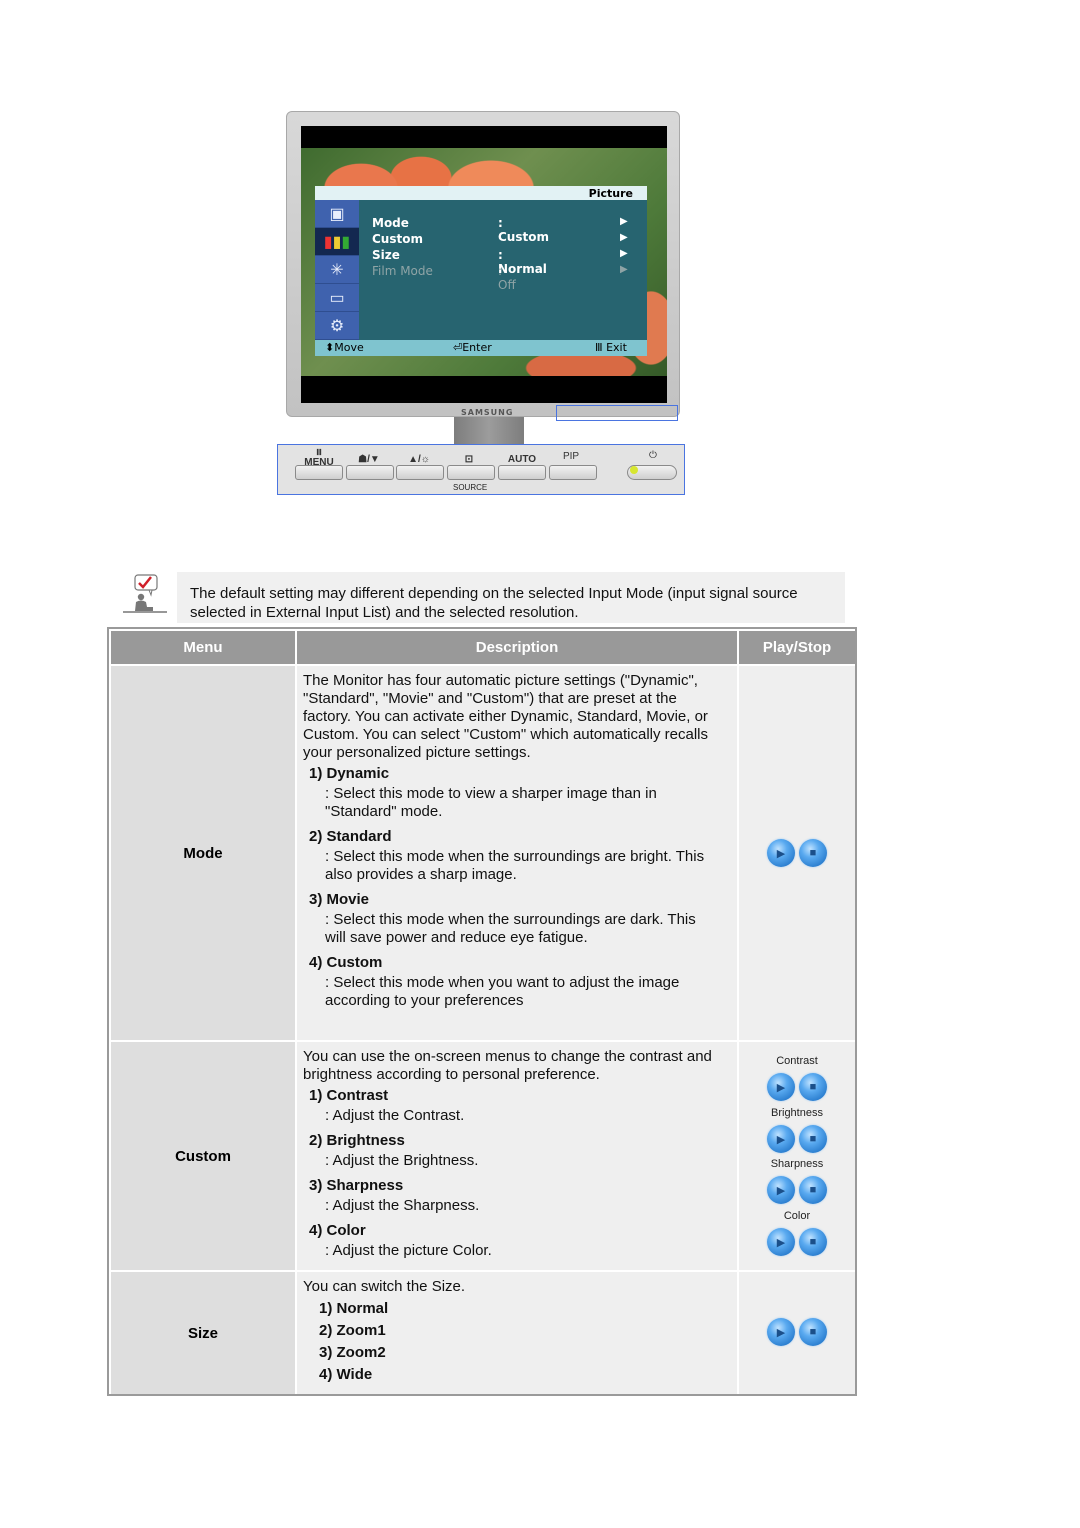 This screenshot has height=1528, width=1080. What do you see at coordinates (402, 1160) in the screenshot?
I see `custom-item-desc: : Adjust the Brightness.` at bounding box center [402, 1160].